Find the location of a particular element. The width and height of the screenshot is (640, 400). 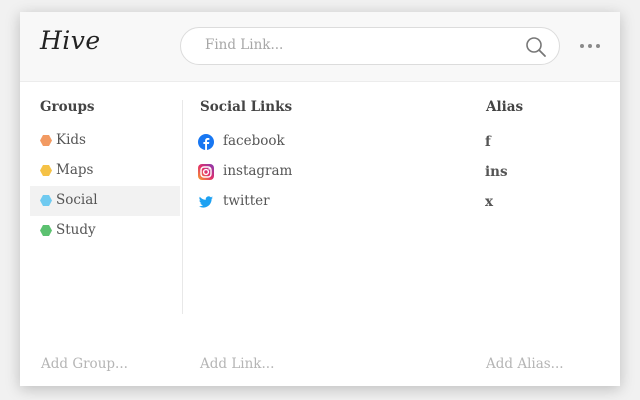

app-logo: Hive is located at coordinates (70, 40).